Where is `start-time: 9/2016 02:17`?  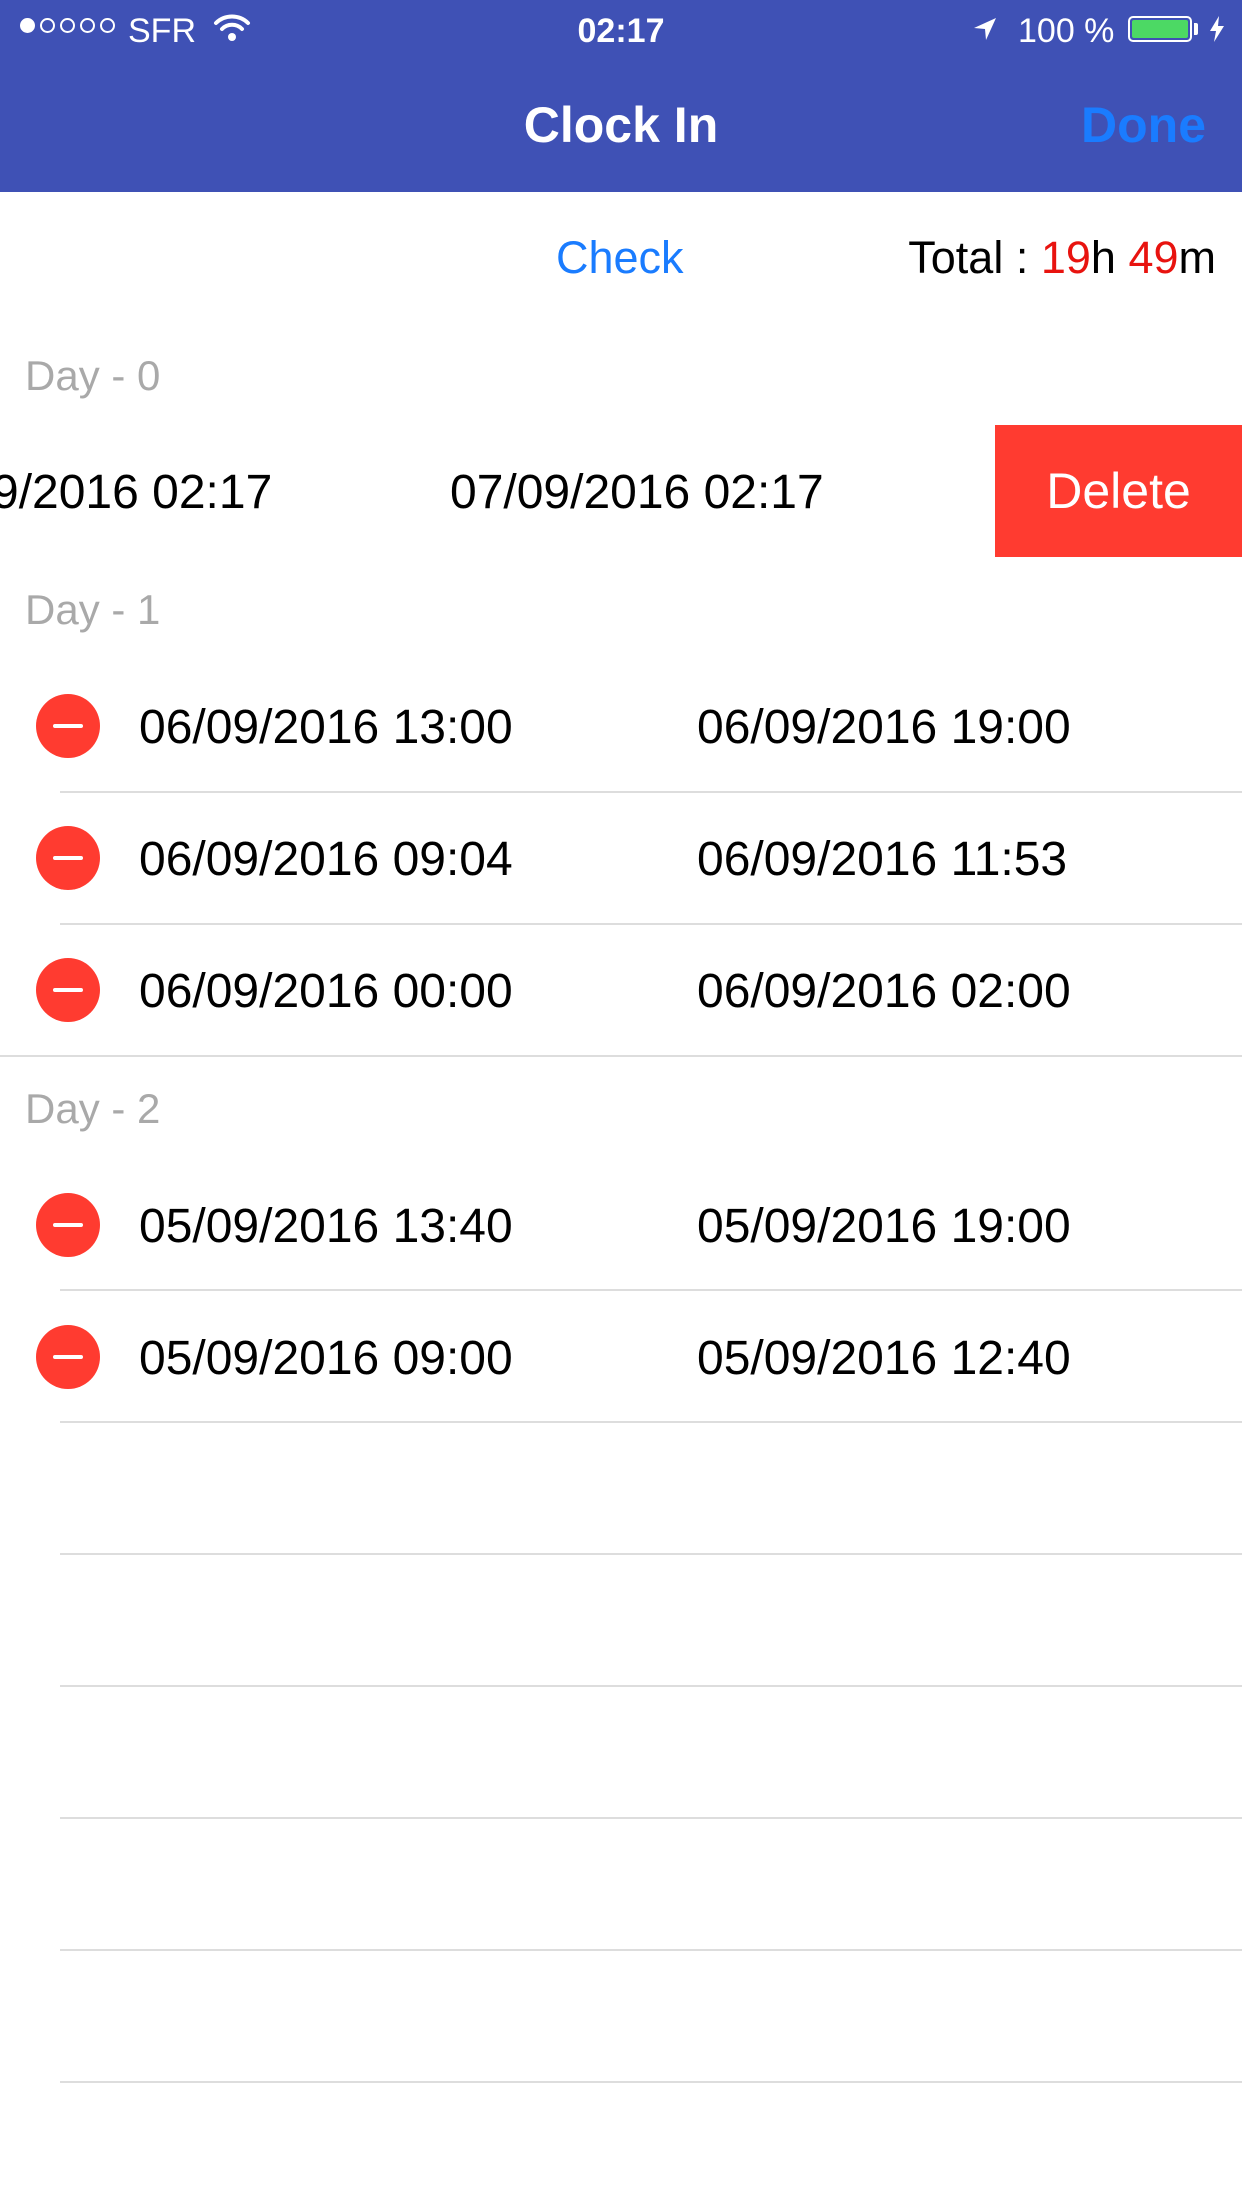
start-time: 9/2016 02:17 is located at coordinates (136, 492).